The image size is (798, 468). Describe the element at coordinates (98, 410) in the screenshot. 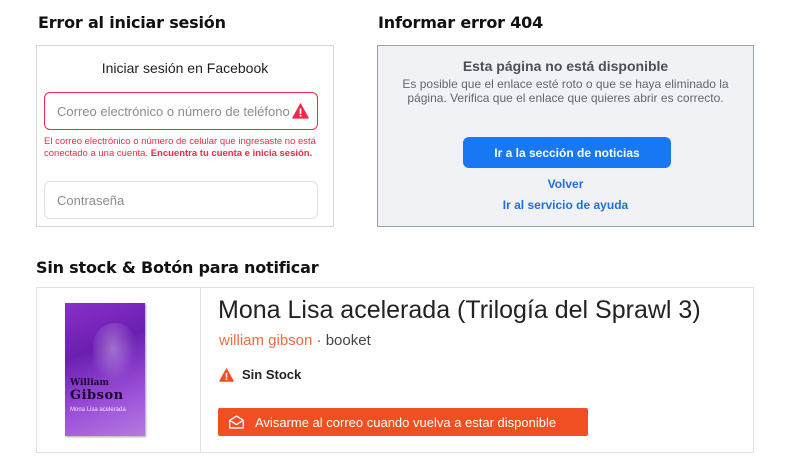

I see `cover-title: Mona Lisa acelerada` at that location.